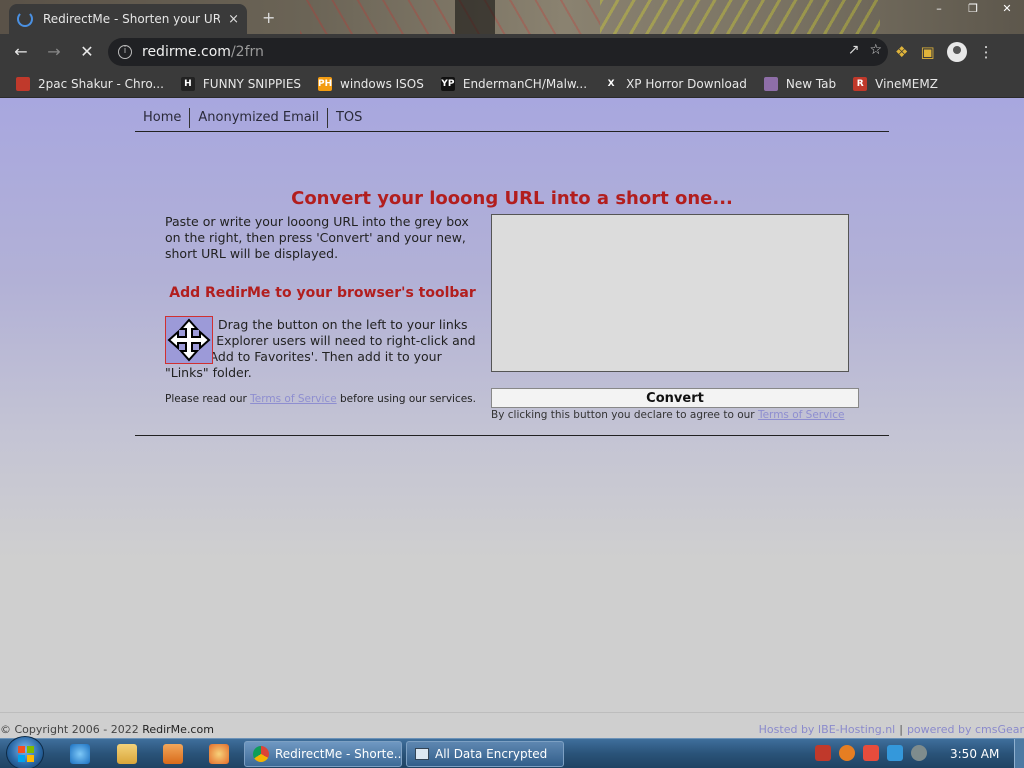  What do you see at coordinates (975, 754) in the screenshot?
I see `taskbar-clock: 3:50 AM` at bounding box center [975, 754].